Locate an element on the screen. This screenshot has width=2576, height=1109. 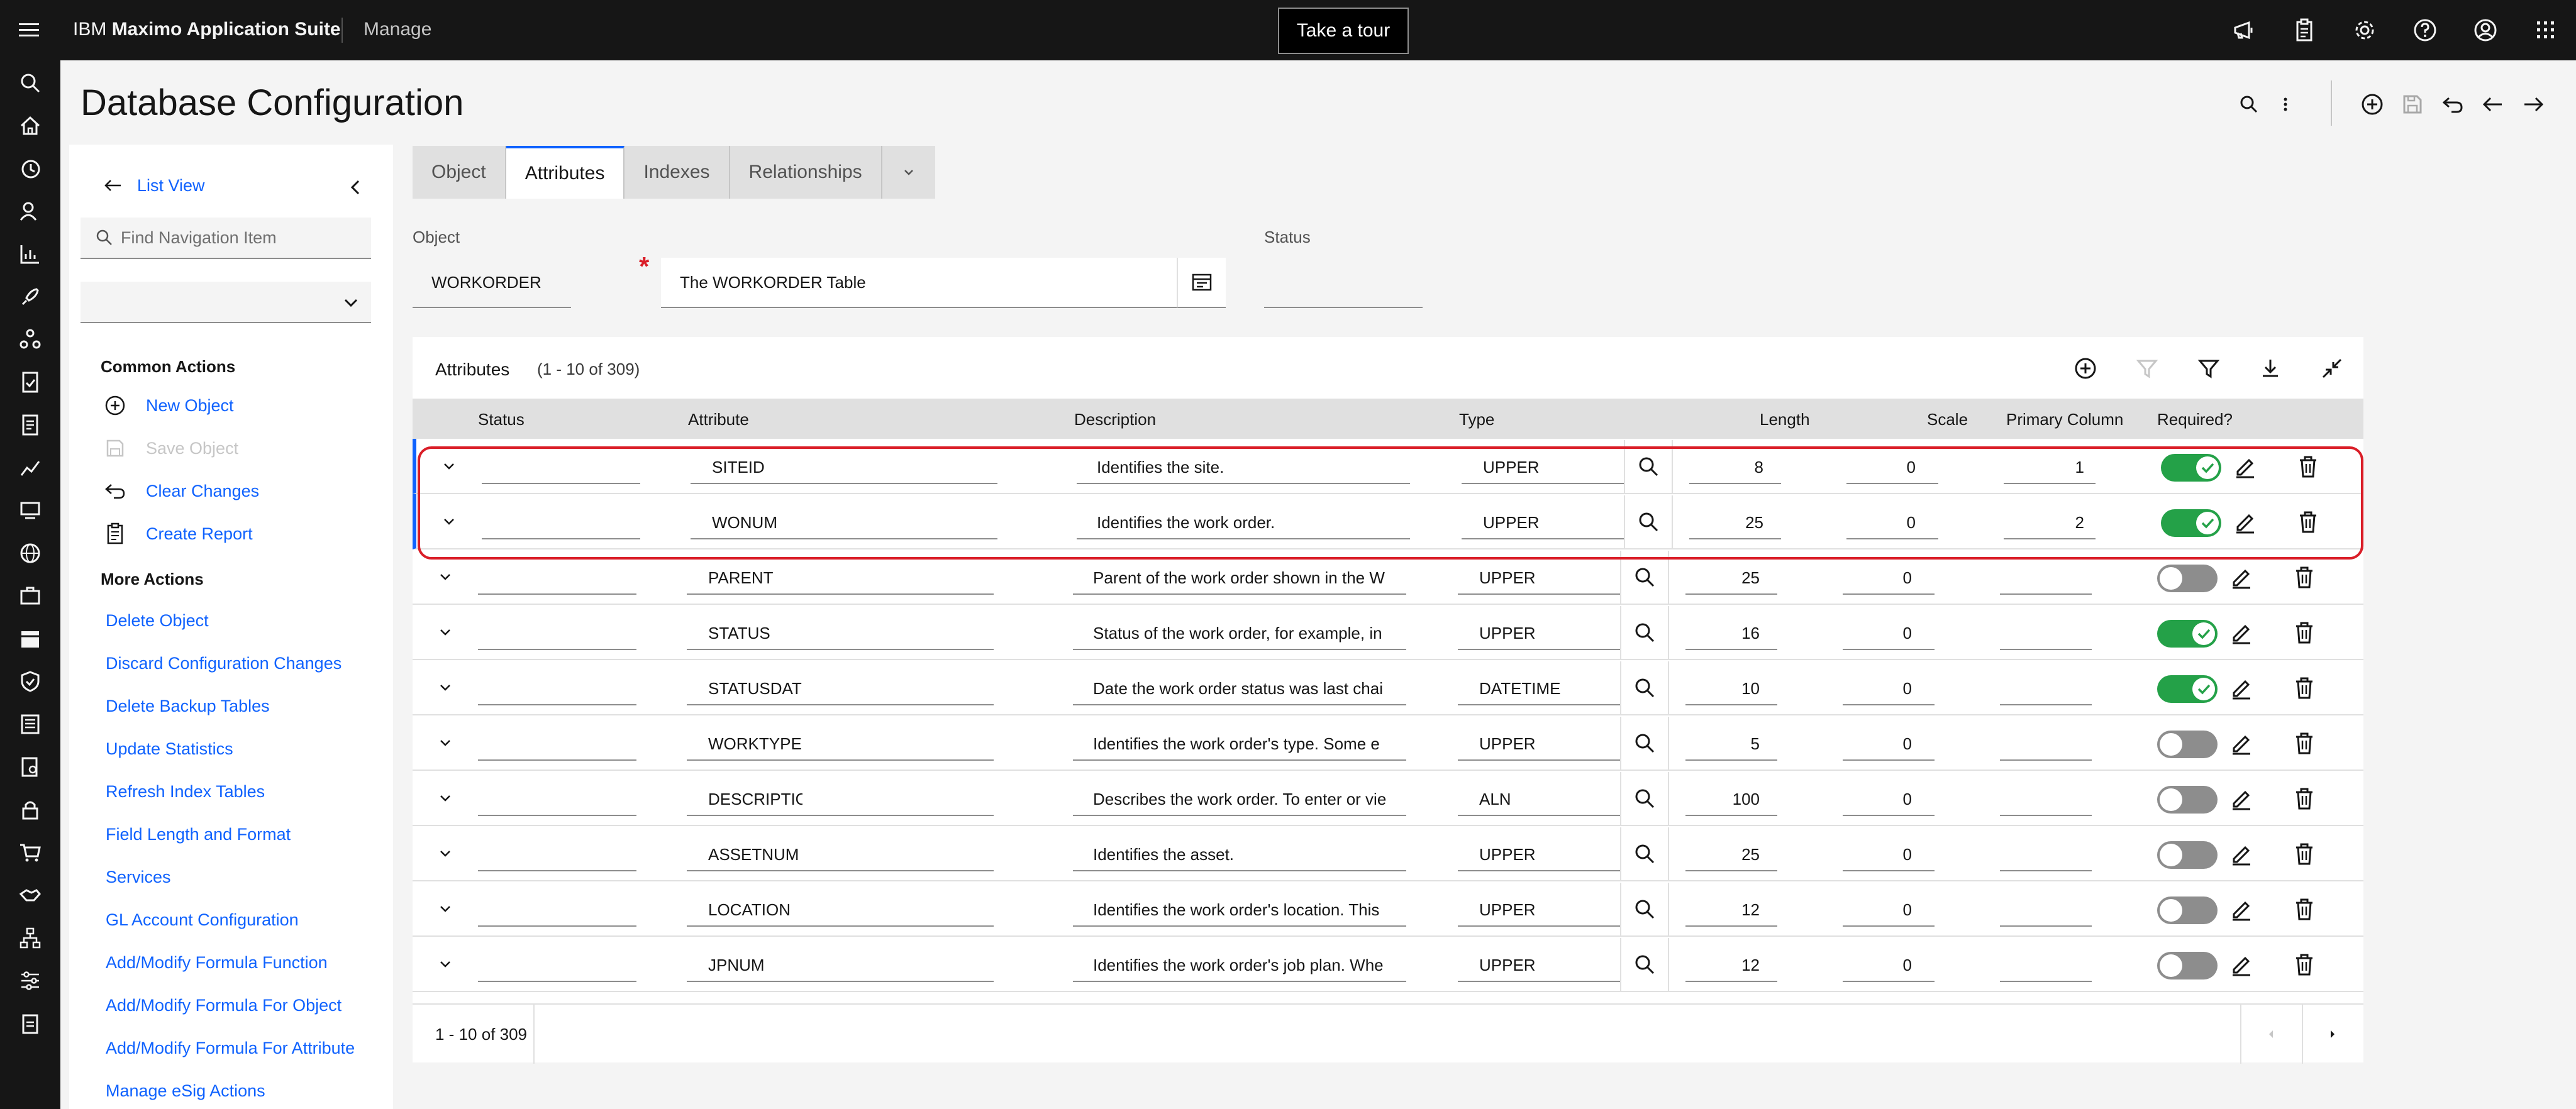
update-statistics-link: Update Statistics is located at coordinates (169, 749).